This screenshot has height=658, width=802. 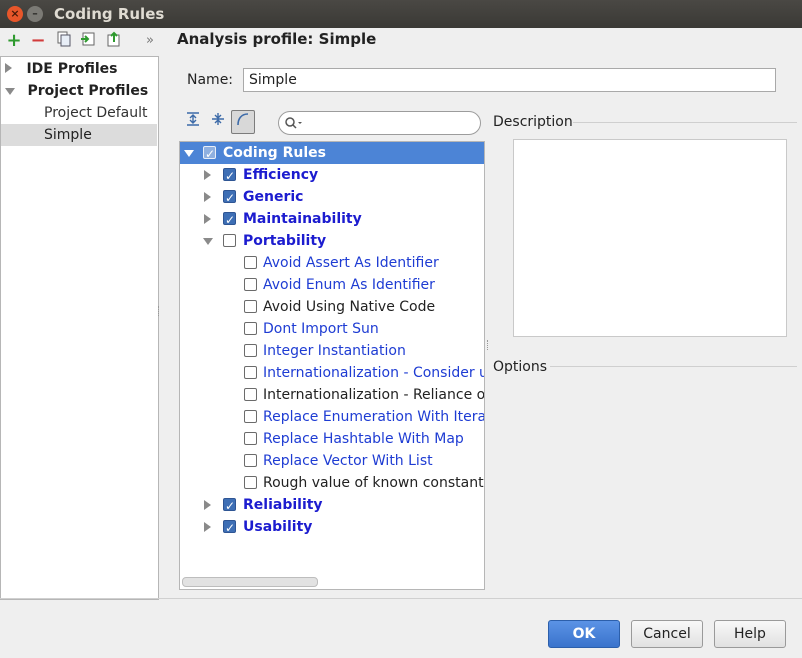 I want to click on tree-item-coding-rules: Coding Rules, so click(x=332, y=153).